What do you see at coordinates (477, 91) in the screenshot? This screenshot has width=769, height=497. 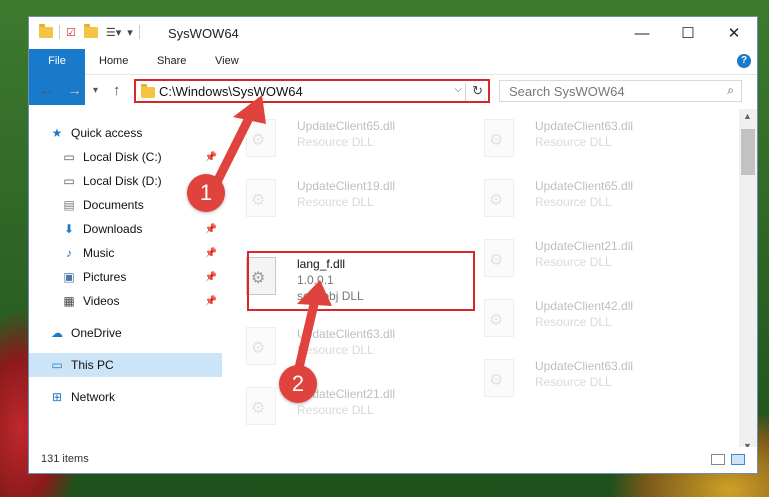 I see `refresh-icon: ↻` at bounding box center [477, 91].